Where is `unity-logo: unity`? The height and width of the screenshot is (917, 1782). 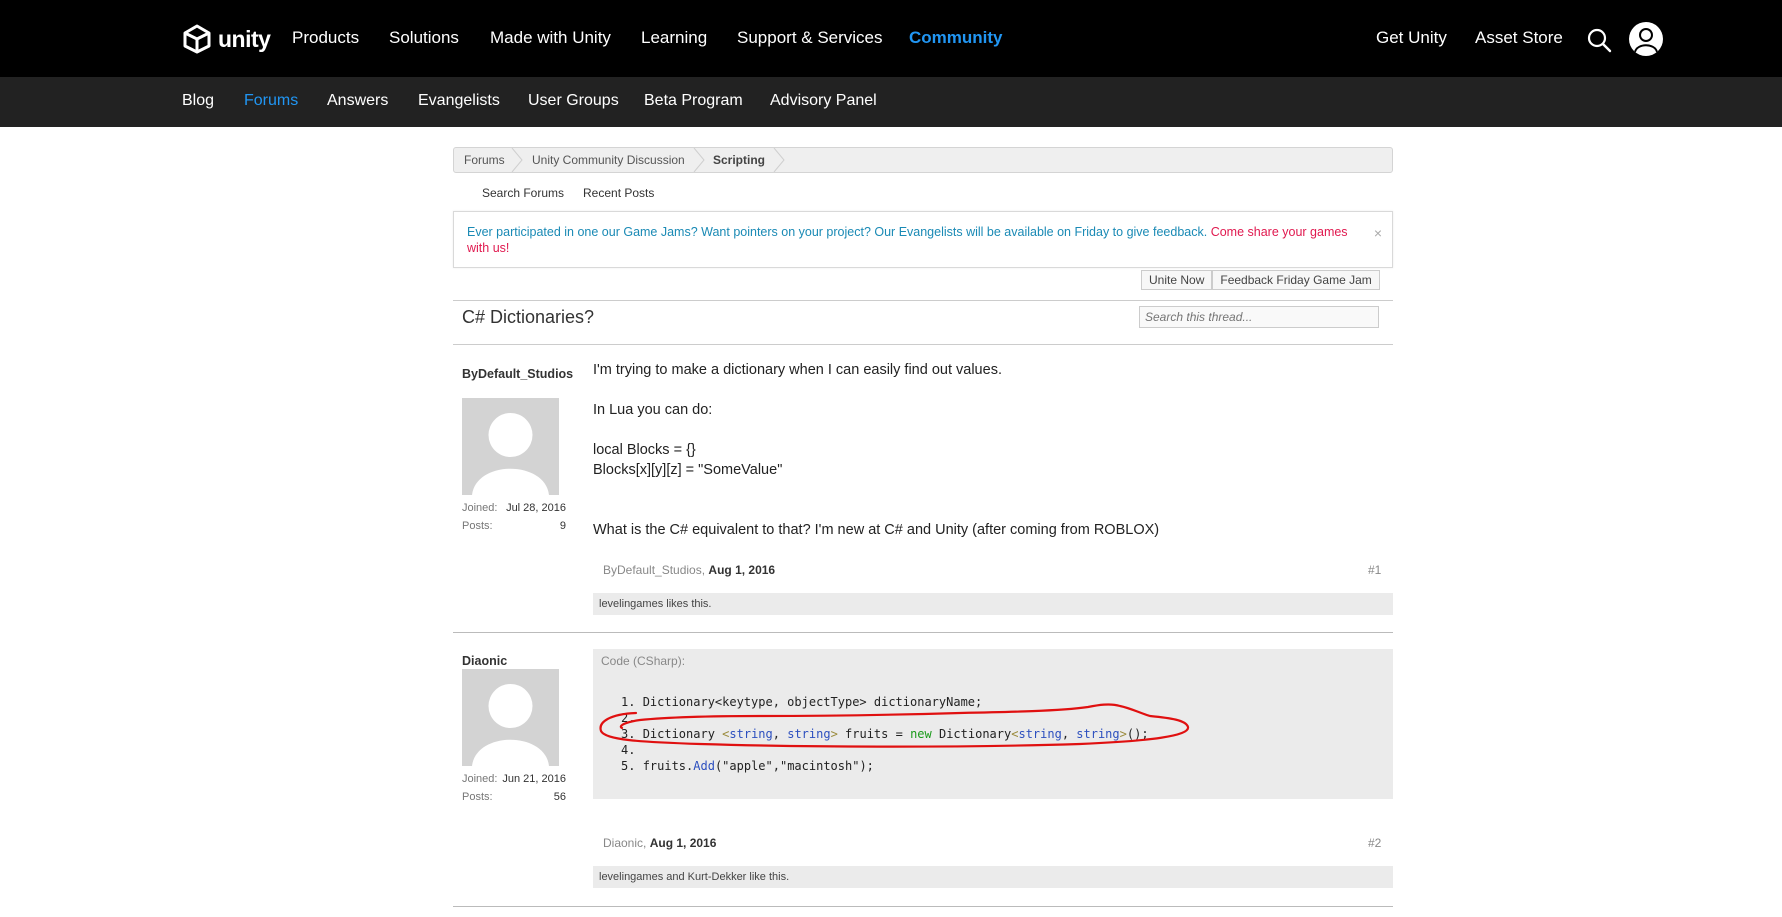
unity-logo: unity is located at coordinates (226, 39).